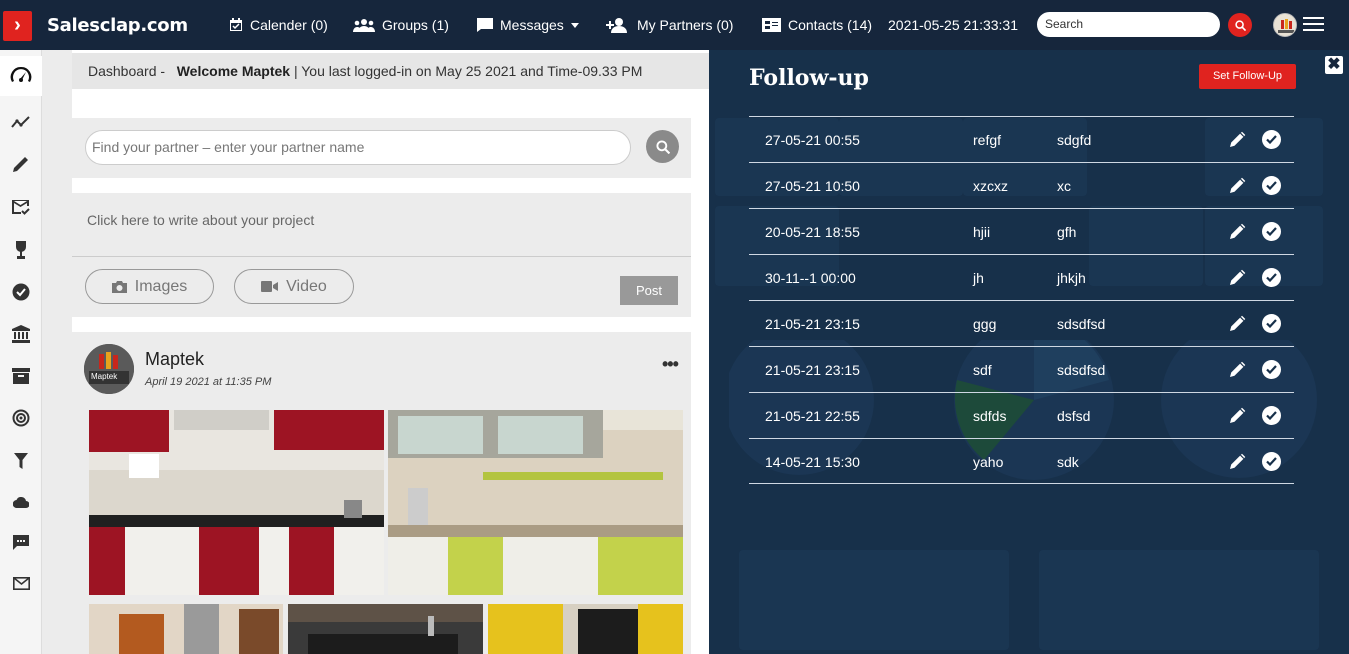 The width and height of the screenshot is (1349, 654). What do you see at coordinates (21, 502) in the screenshot?
I see `sidebar-item-cloud` at bounding box center [21, 502].